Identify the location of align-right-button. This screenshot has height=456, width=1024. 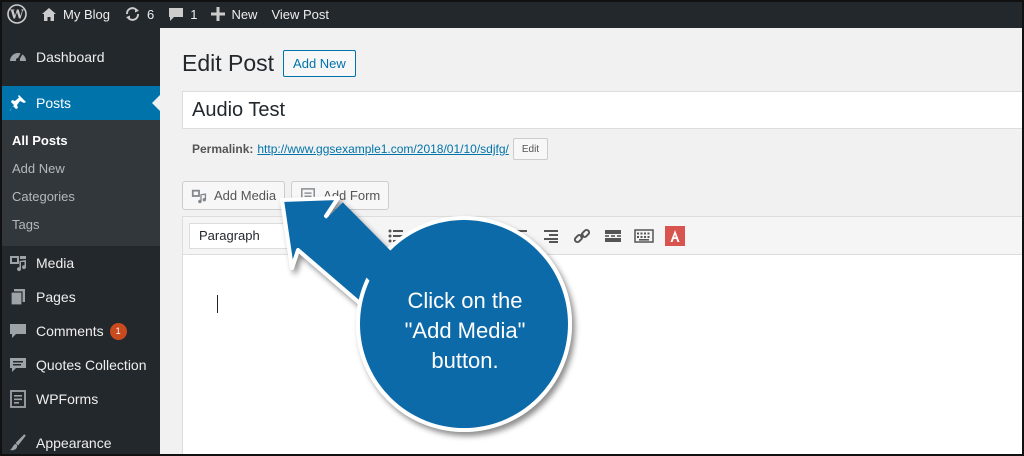
(550, 236).